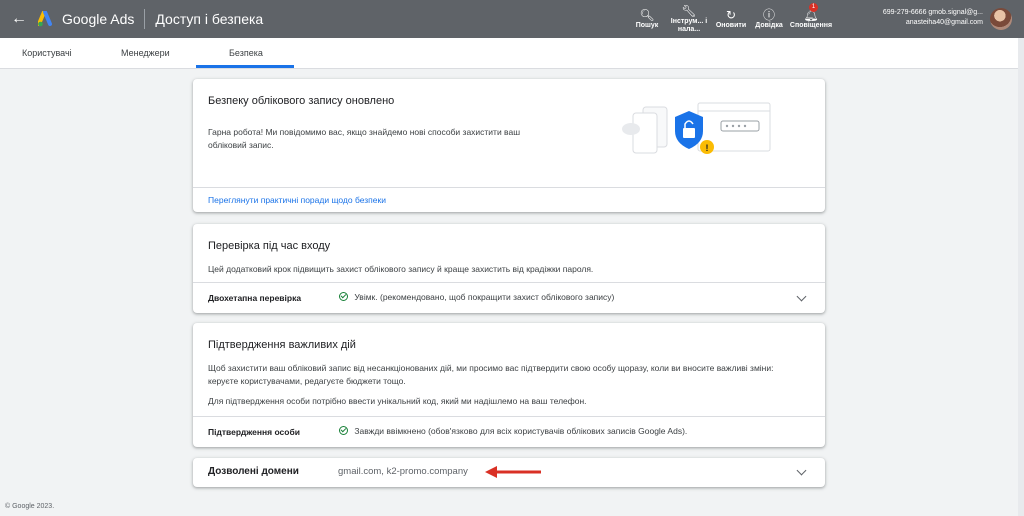 The image size is (1024, 516). What do you see at coordinates (1021, 277) in the screenshot?
I see `scrollbar` at bounding box center [1021, 277].